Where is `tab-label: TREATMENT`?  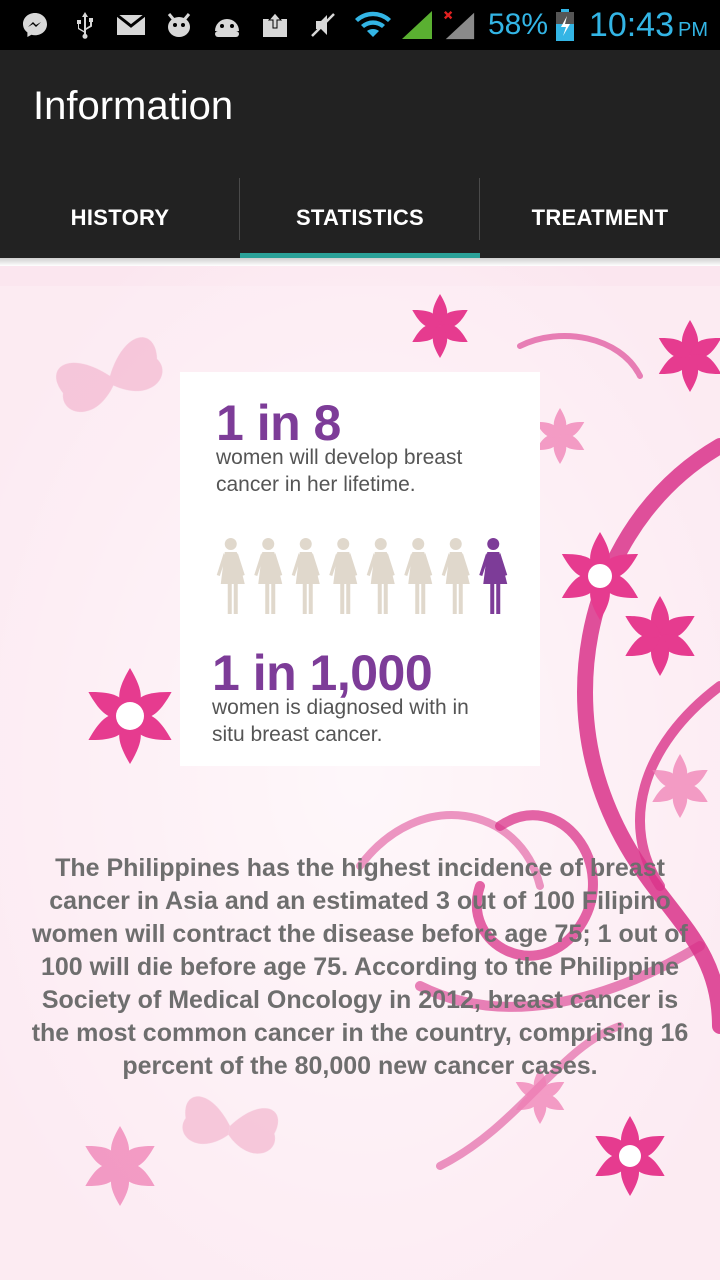
tab-label: TREATMENT is located at coordinates (600, 217).